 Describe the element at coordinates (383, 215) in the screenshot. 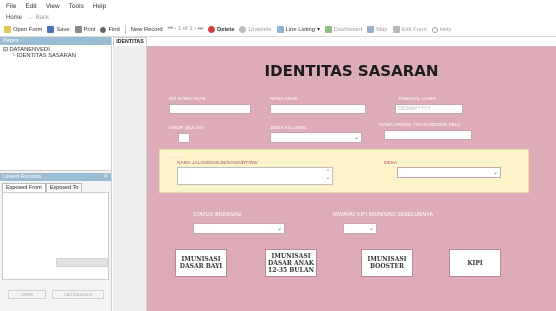

I see `riwayat-kipi-label: RIWAYAT KIPI IMUNISASI SEBELUMNYA` at that location.